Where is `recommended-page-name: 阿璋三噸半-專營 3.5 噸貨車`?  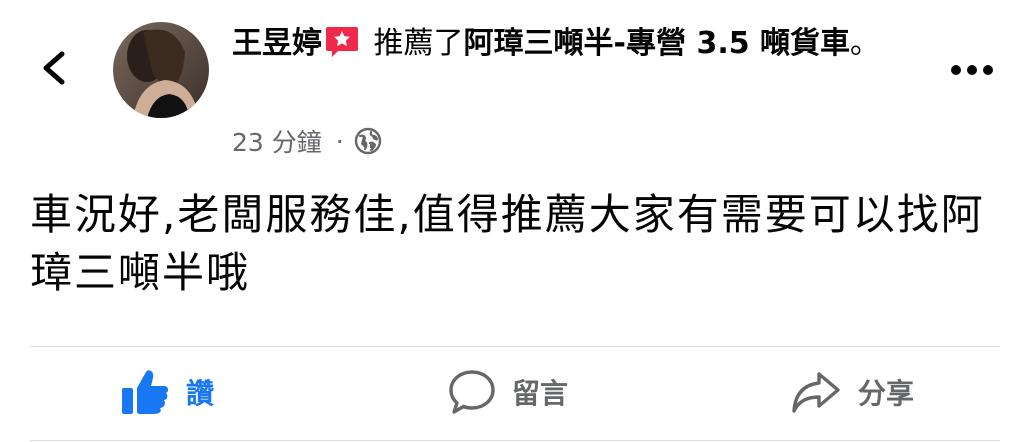
recommended-page-name: 阿璋三噸半-專營 3.5 噸貨車 is located at coordinates (657, 43).